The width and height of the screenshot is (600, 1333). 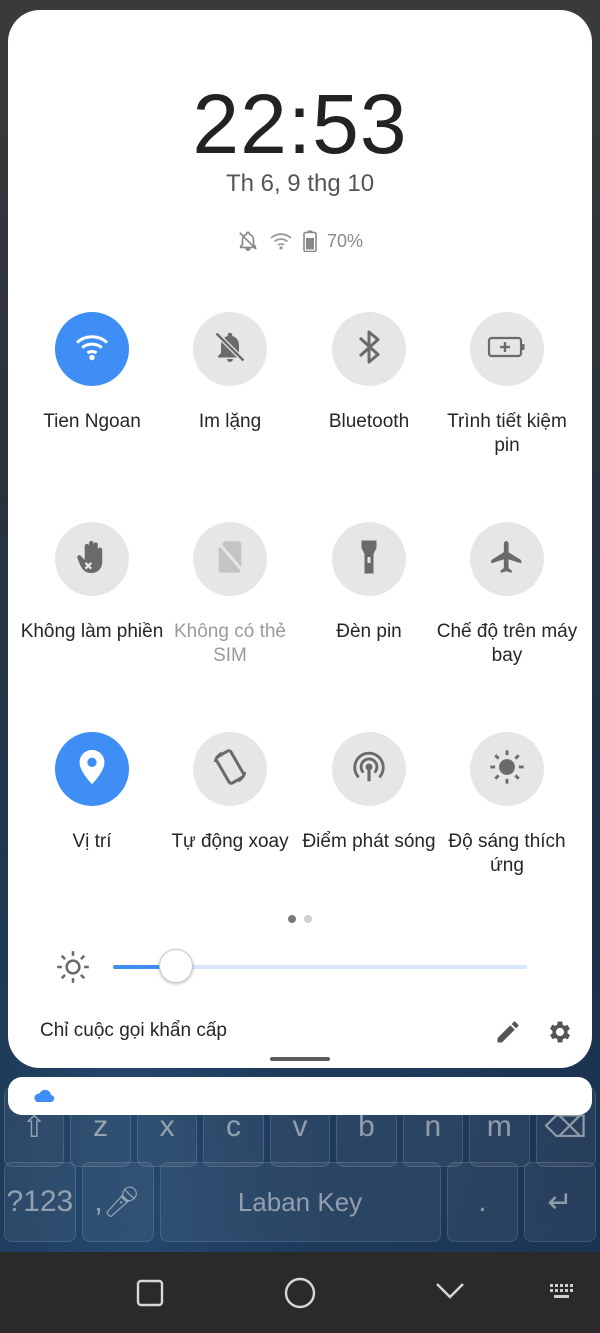 What do you see at coordinates (300, 919) in the screenshot?
I see `page-indicator` at bounding box center [300, 919].